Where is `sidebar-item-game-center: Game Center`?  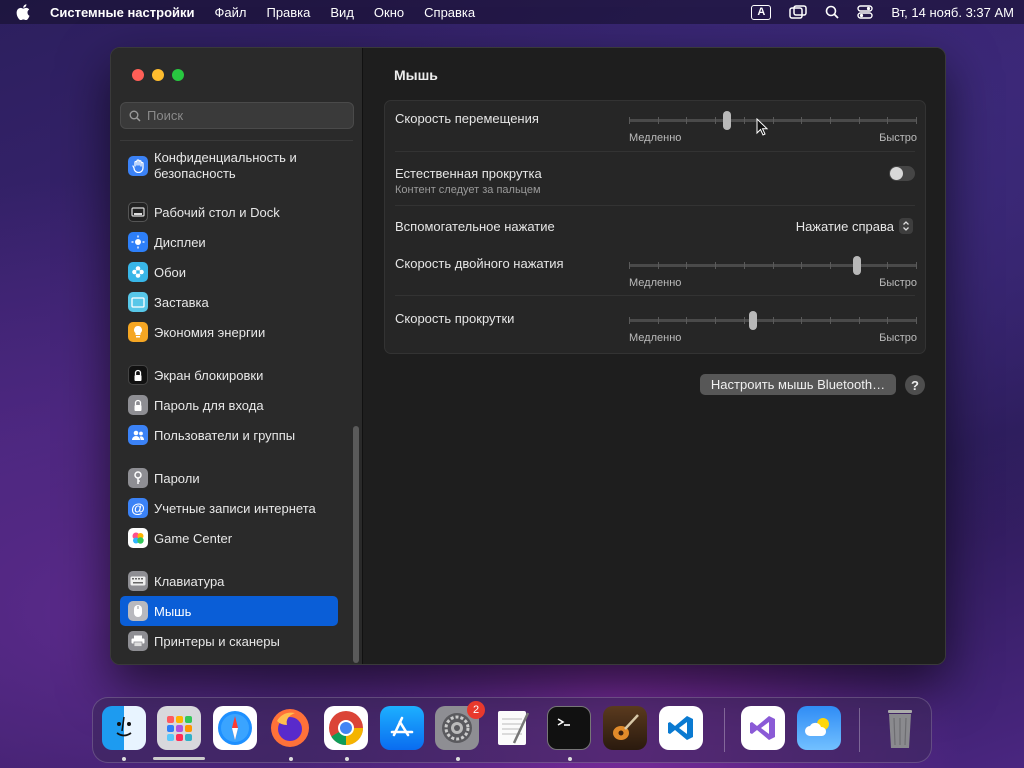
sidebar-item-game-center: Game Center is located at coordinates (229, 538).